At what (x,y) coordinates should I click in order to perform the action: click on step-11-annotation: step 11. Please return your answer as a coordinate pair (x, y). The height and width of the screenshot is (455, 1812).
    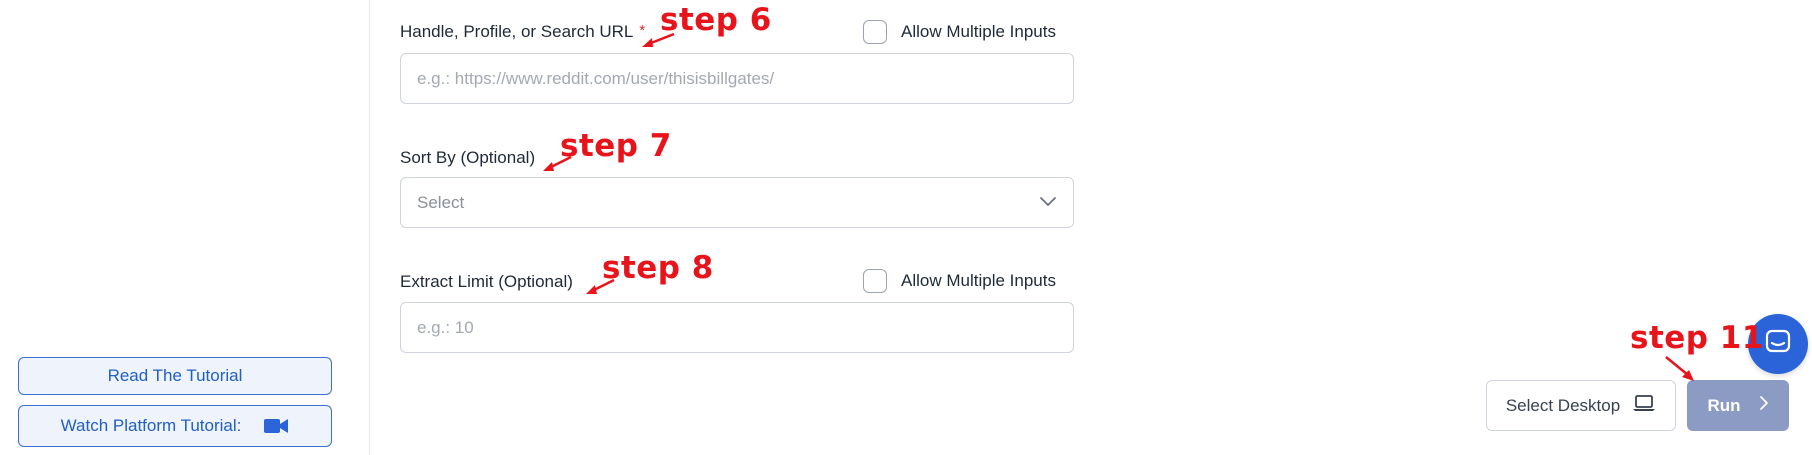
    Looking at the image, I should click on (1697, 338).